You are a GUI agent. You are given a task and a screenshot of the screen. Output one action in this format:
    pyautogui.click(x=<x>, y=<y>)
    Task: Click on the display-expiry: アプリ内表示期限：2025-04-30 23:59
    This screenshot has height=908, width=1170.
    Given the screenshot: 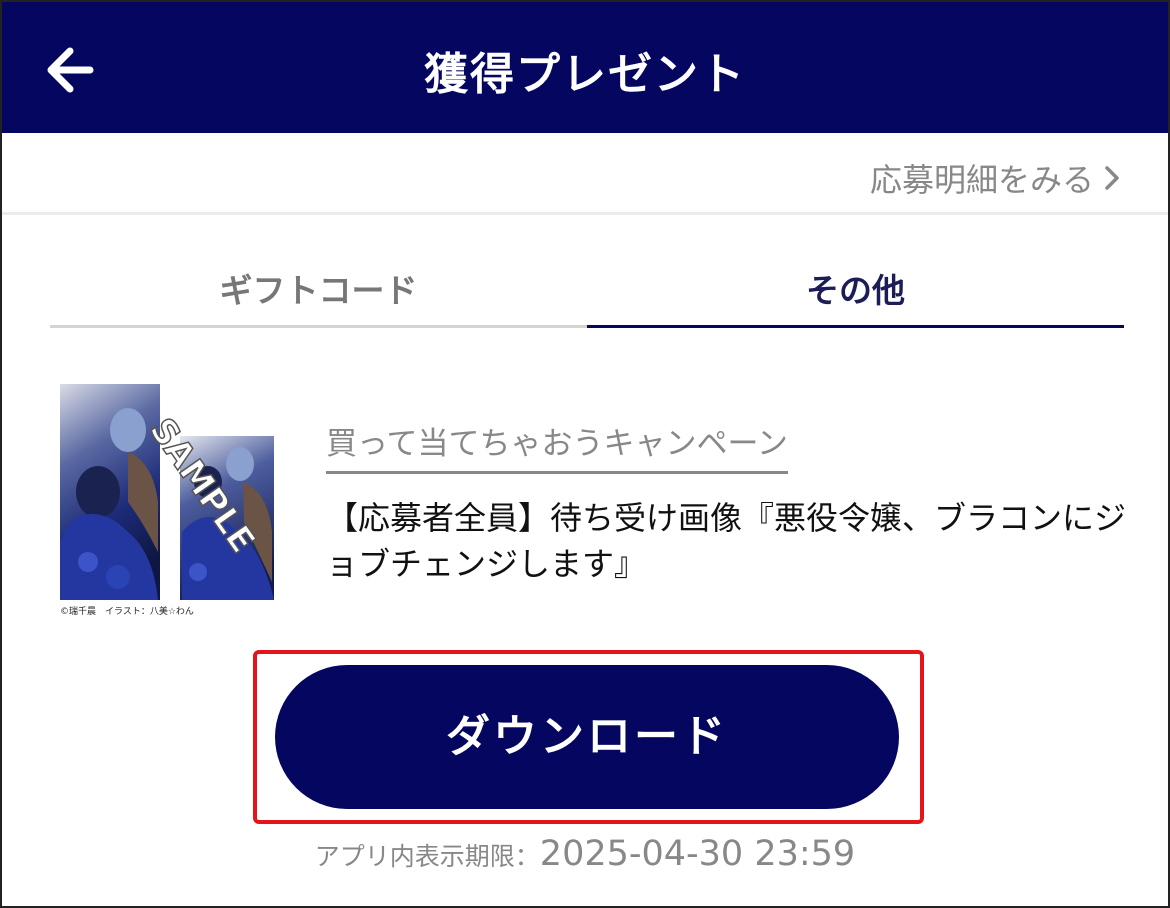 What is the action you would take?
    pyautogui.click(x=585, y=854)
    